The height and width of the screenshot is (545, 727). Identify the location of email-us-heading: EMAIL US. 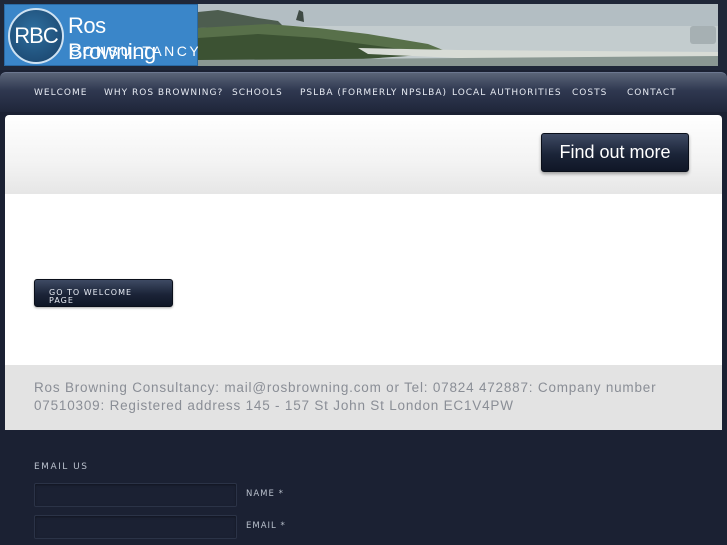
(61, 467).